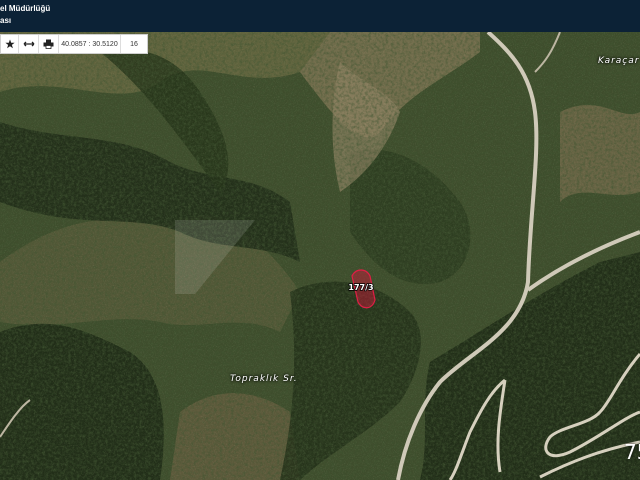 The width and height of the screenshot is (640, 480). Describe the element at coordinates (264, 379) in the screenshot. I see `place-label-locality: Topraklık Sr.` at that location.